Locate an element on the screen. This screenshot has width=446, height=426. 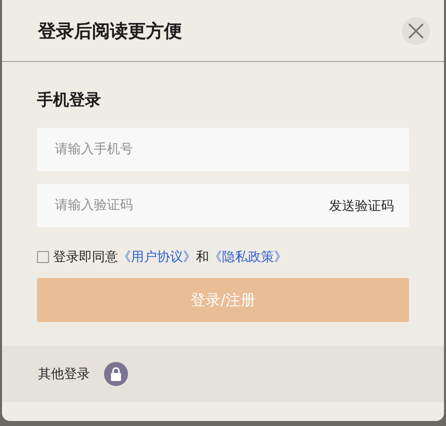
code-field: 请输入验证码 发送验证码 is located at coordinates (223, 205).